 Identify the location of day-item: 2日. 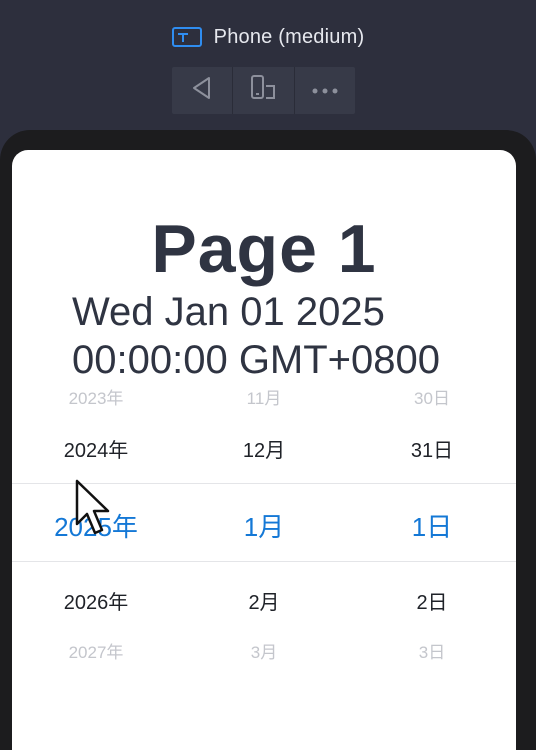
(432, 600).